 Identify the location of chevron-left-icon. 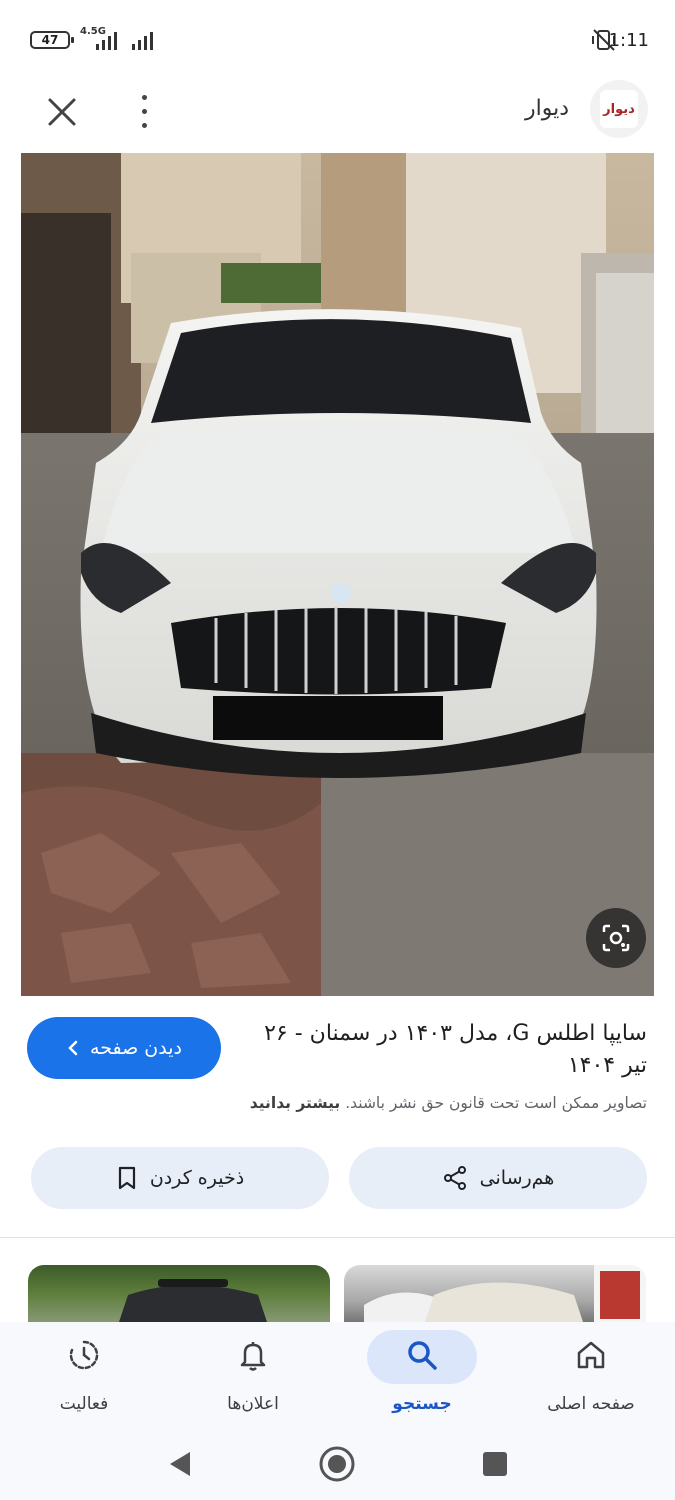
(73, 1048).